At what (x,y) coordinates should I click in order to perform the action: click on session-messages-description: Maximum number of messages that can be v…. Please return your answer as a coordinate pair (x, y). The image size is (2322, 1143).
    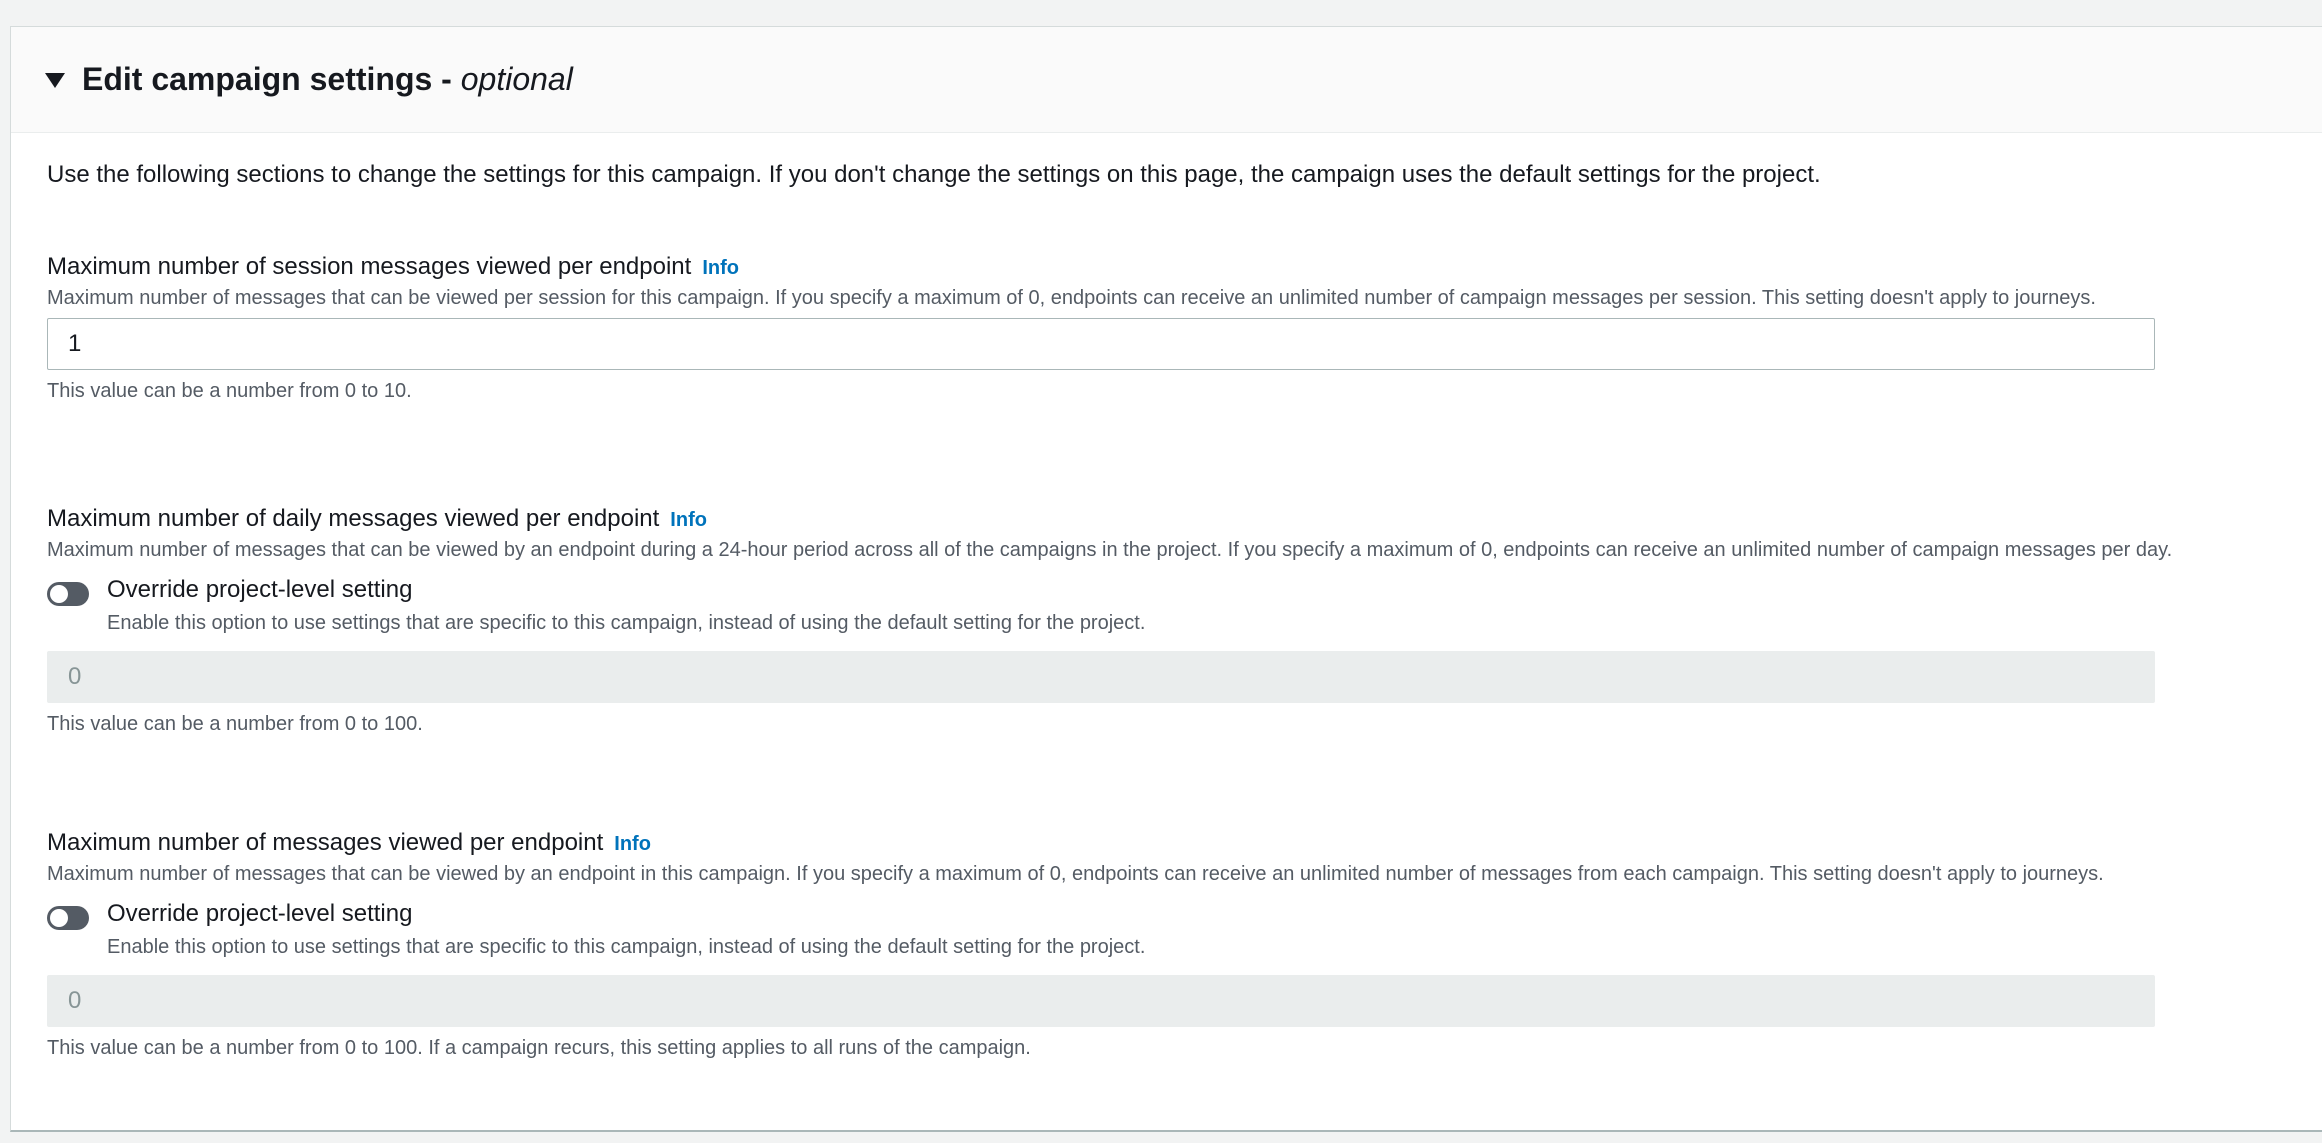
    Looking at the image, I should click on (1071, 298).